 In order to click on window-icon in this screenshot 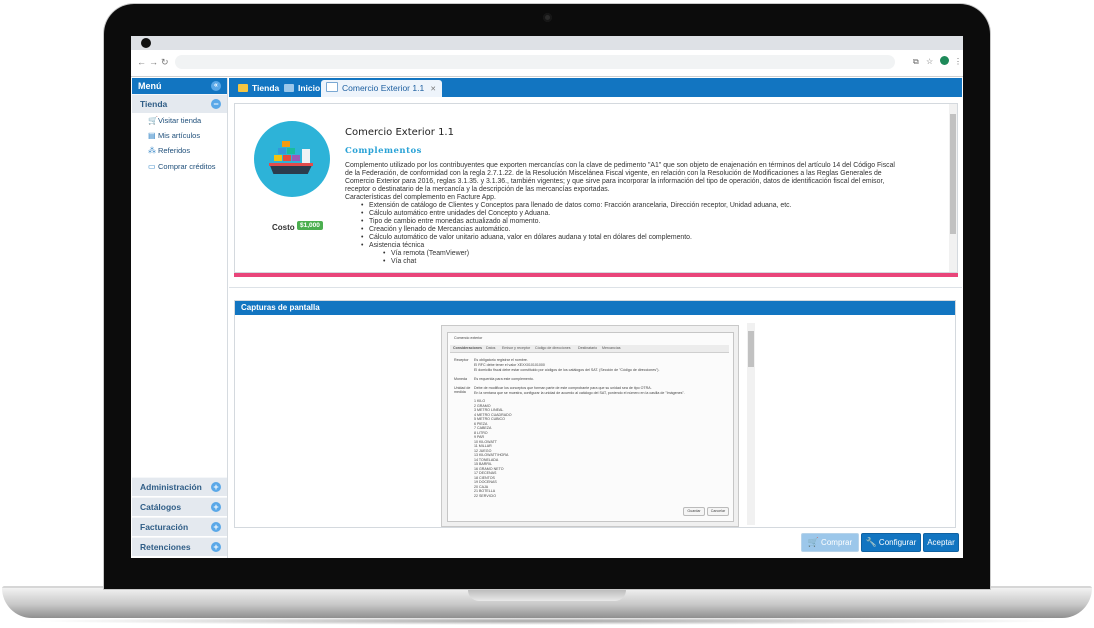, I will do `click(332, 87)`.